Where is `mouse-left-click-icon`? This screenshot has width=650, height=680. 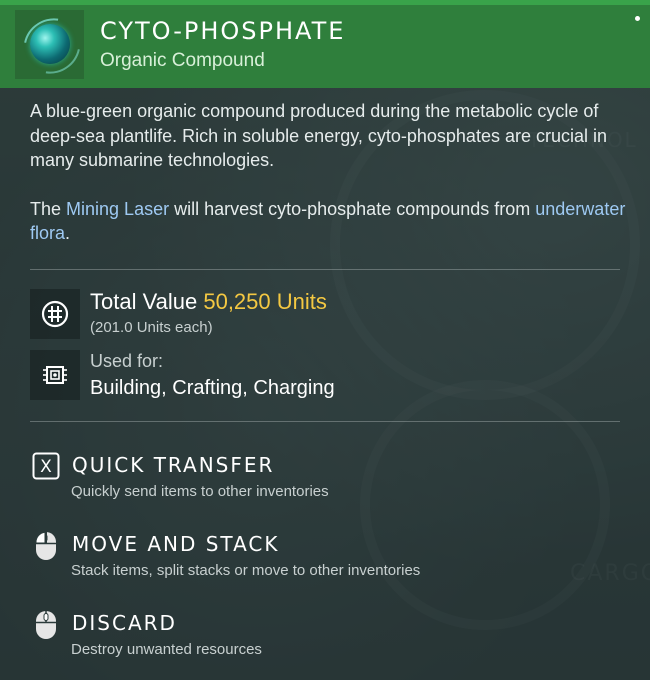
mouse-left-click-icon is located at coordinates (46, 545).